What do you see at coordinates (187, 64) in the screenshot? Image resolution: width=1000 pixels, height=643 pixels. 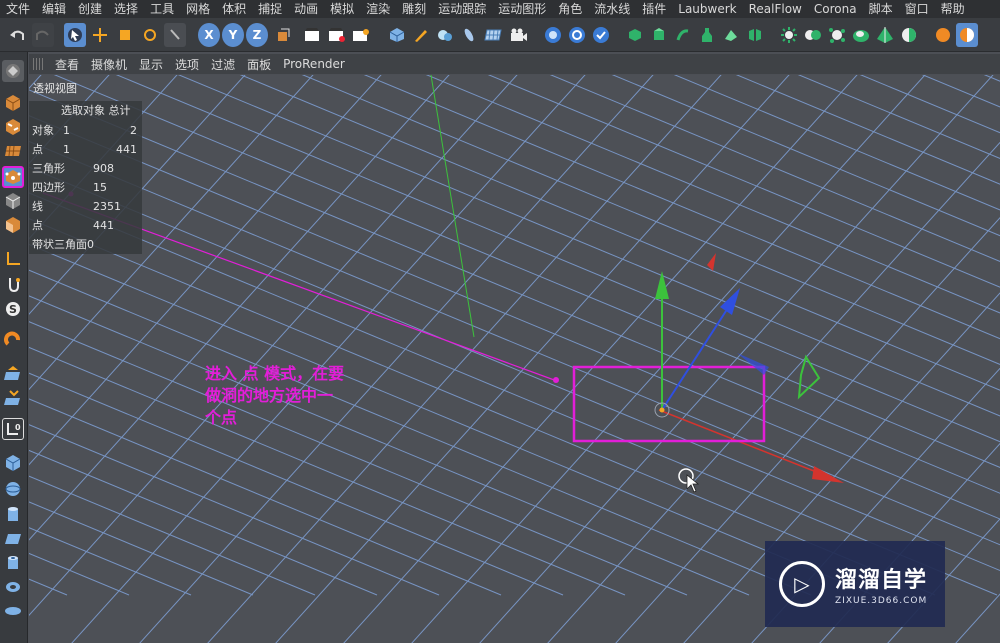 I see `viewport-menu-options: 选项` at bounding box center [187, 64].